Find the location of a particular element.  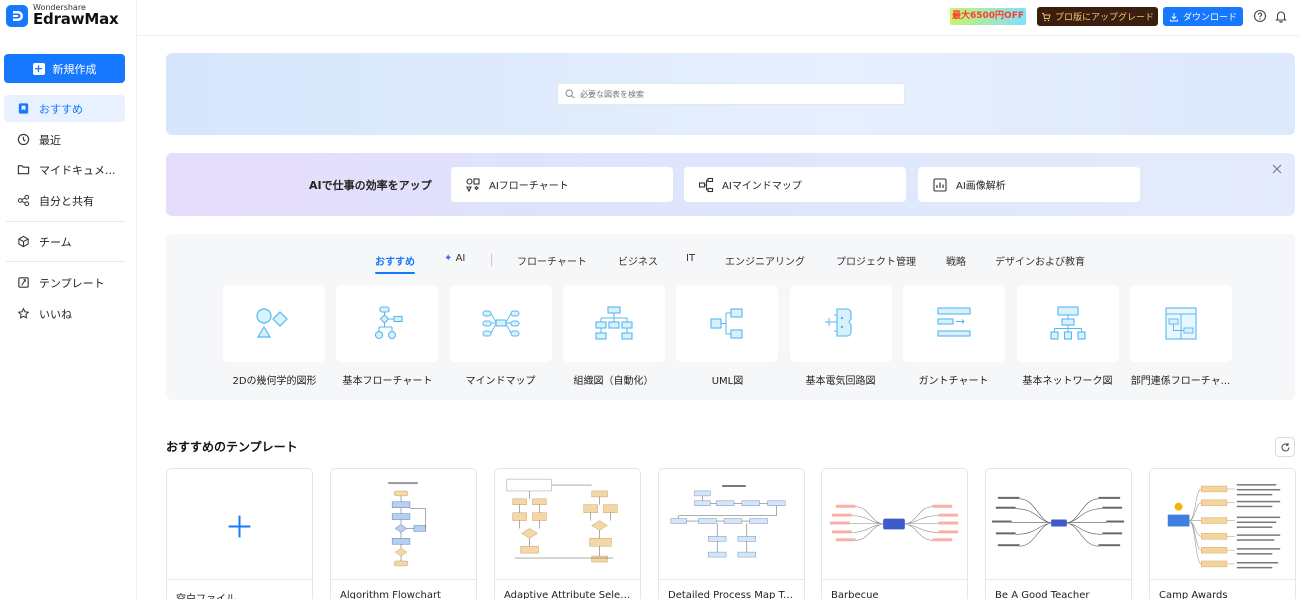

camp-awards-thumbnail is located at coordinates (1224, 526).